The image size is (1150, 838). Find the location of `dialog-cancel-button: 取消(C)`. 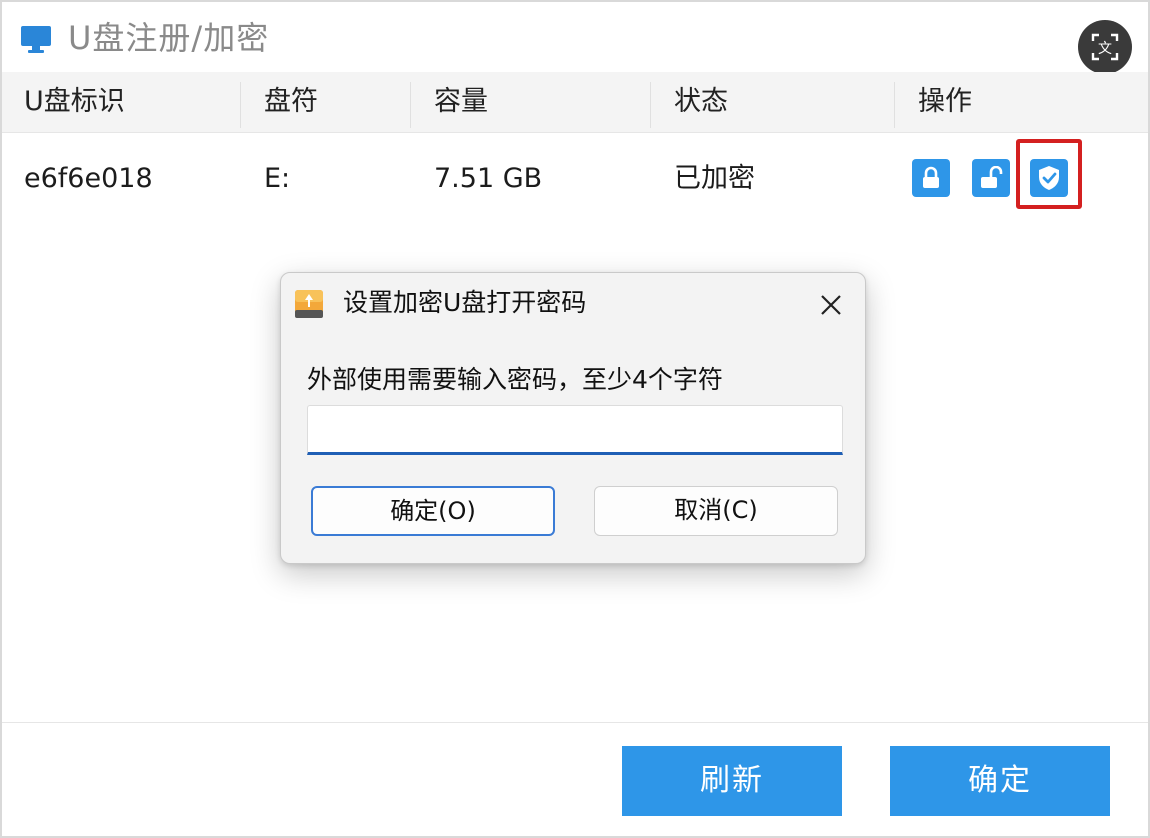

dialog-cancel-button: 取消(C) is located at coordinates (716, 511).